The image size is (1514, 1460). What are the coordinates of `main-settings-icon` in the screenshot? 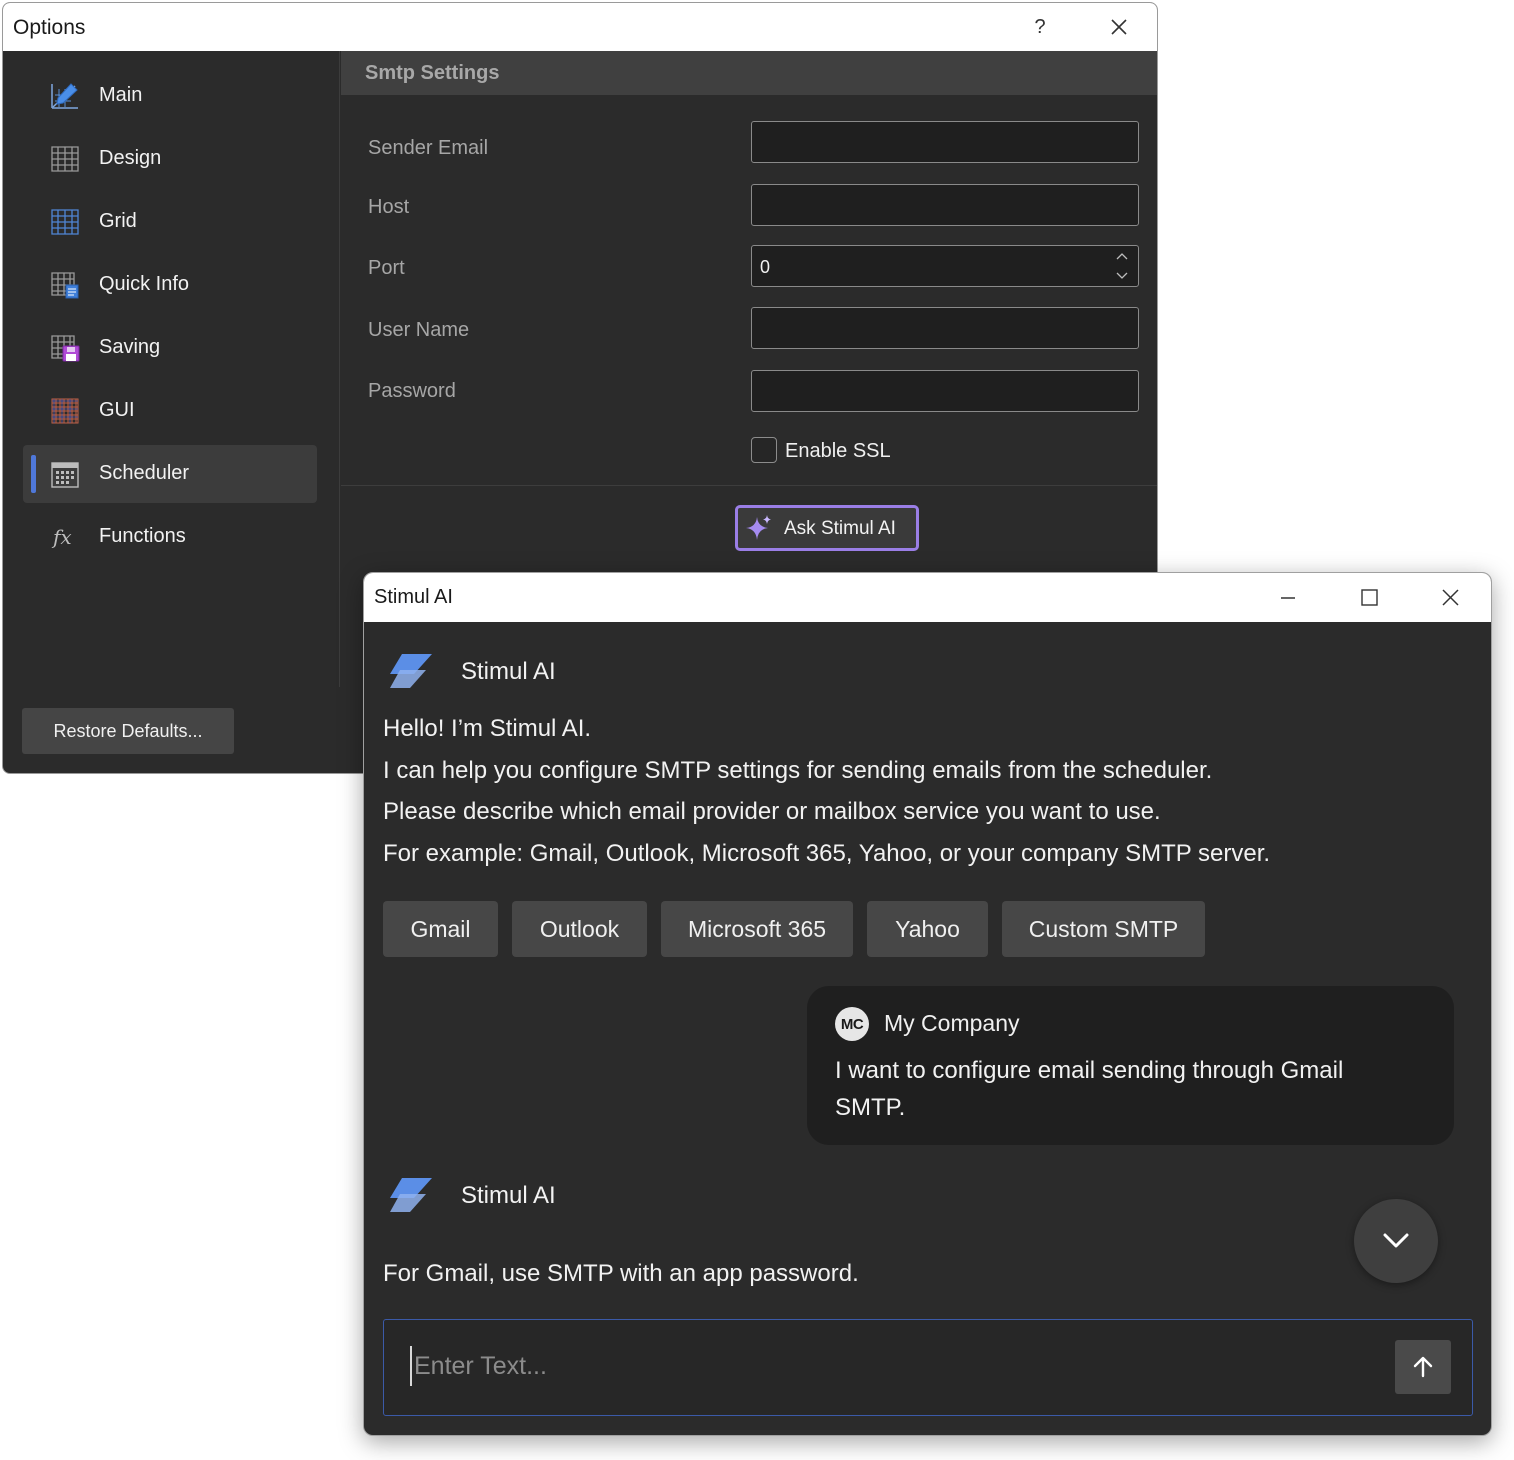 It's located at (64, 96).